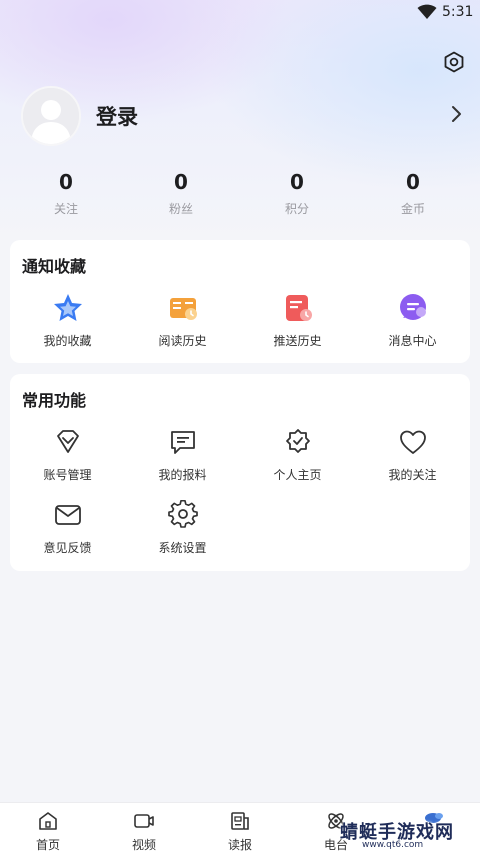  I want to click on stat-fans: 0 粉丝, so click(181, 193).